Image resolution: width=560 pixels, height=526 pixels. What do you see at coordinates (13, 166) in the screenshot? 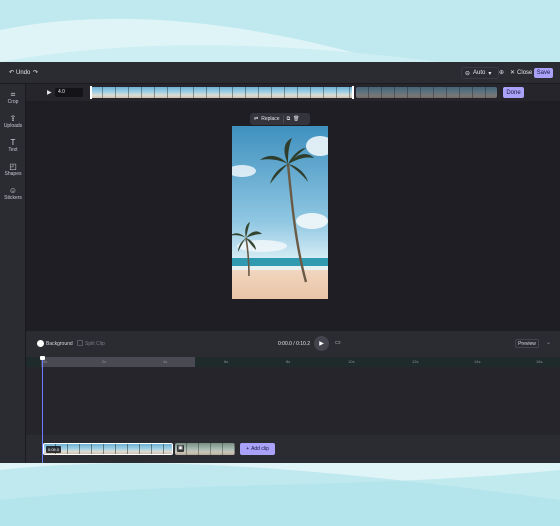
I see `shapes-icon: ◰` at bounding box center [13, 166].